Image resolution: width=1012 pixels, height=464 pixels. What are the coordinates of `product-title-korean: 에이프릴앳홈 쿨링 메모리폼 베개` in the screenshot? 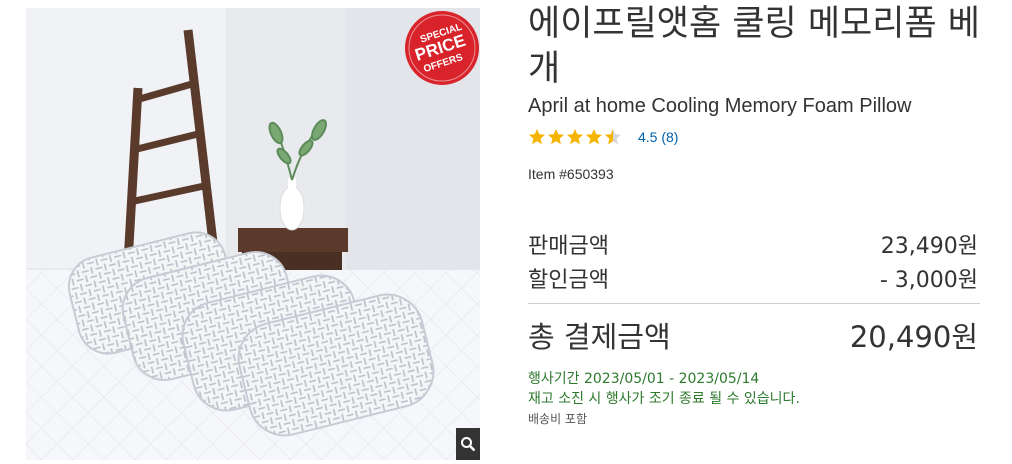 It's located at (754, 46).